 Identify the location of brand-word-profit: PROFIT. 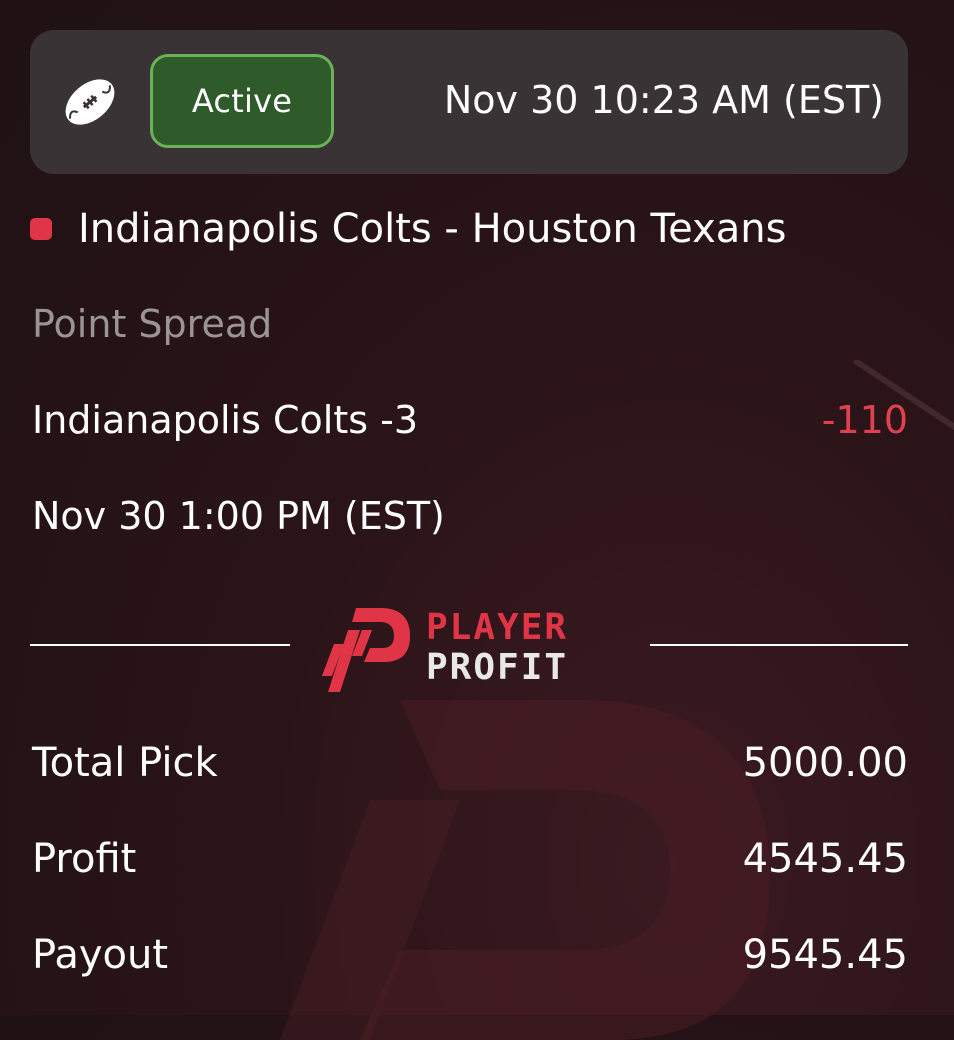
(497, 667).